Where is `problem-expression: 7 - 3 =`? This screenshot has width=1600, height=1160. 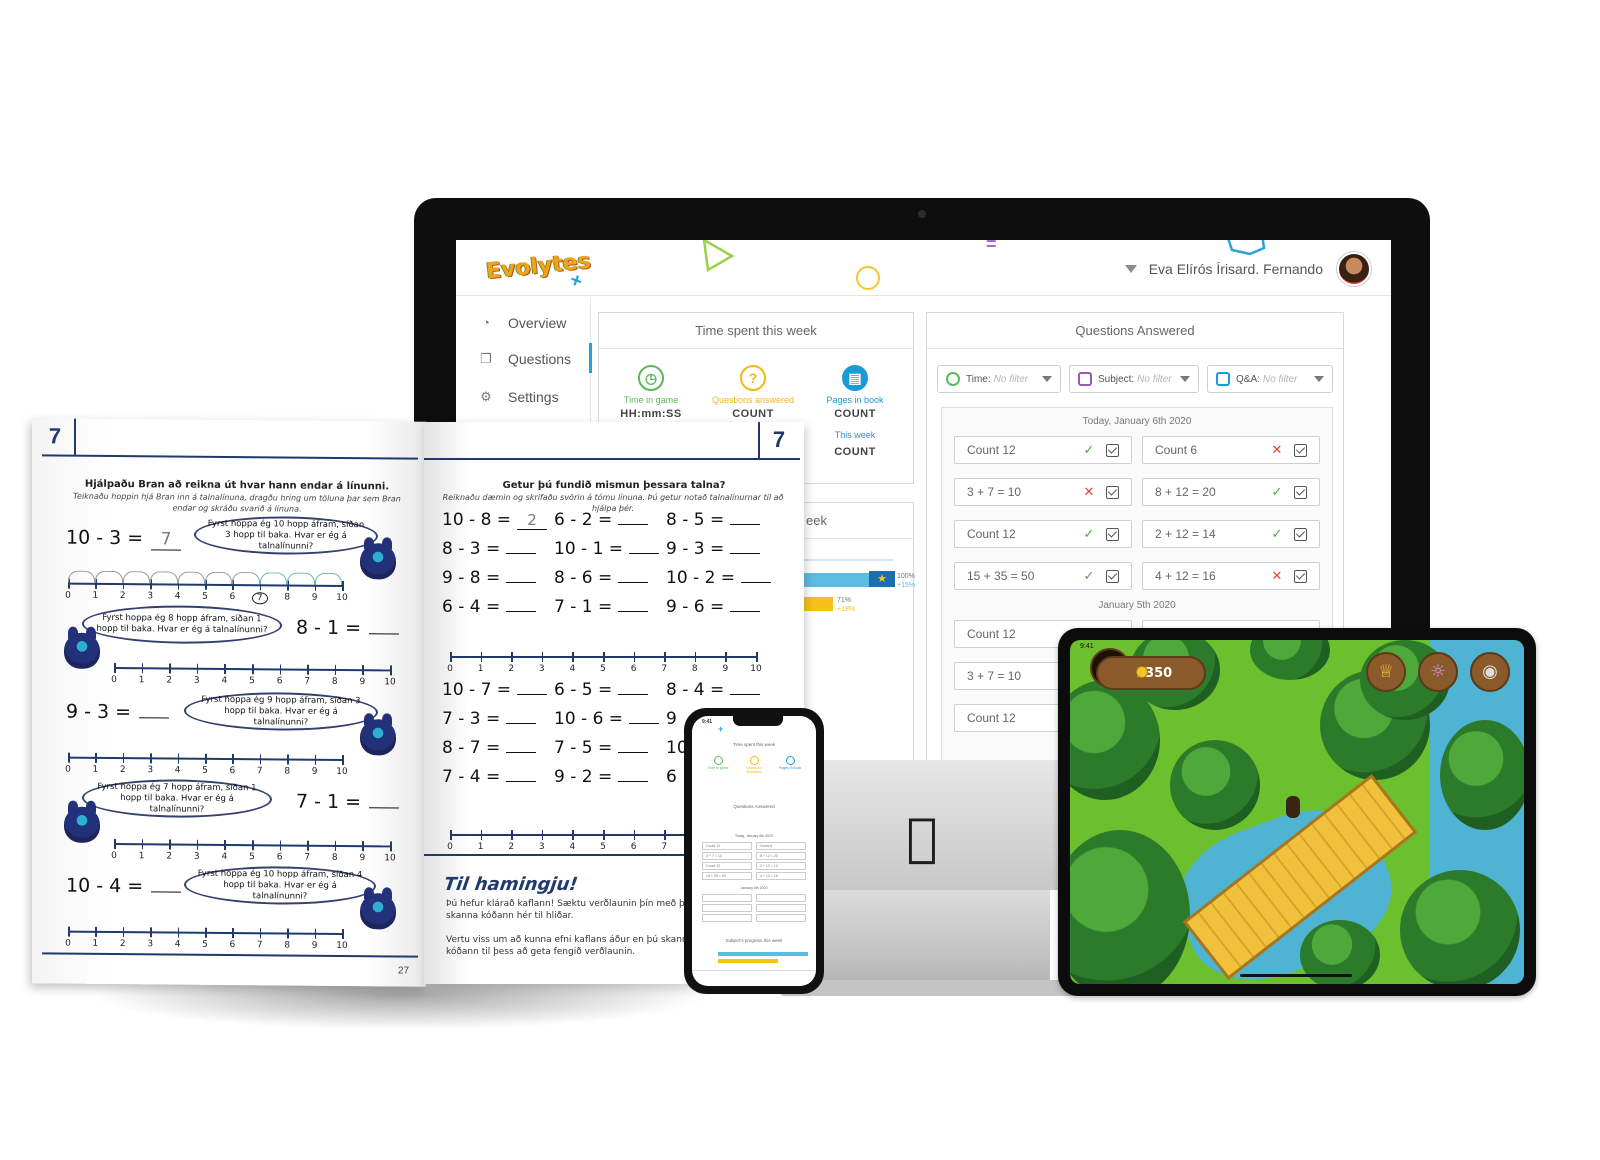 problem-expression: 7 - 3 = is located at coordinates (471, 719).